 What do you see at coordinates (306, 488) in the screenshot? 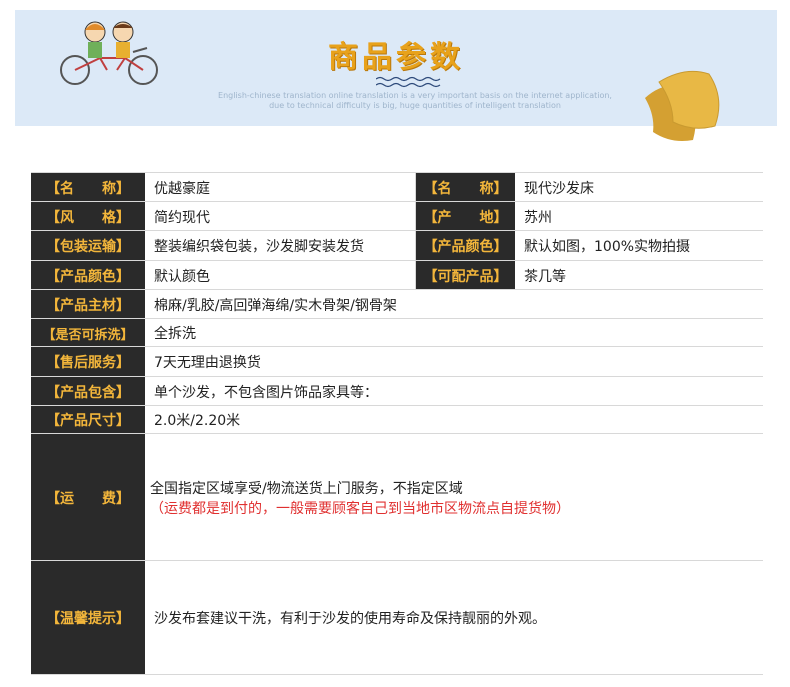
I see `shipping-text: 全国指定区域享受/物流送货上门服务，不指定区域` at bounding box center [306, 488].